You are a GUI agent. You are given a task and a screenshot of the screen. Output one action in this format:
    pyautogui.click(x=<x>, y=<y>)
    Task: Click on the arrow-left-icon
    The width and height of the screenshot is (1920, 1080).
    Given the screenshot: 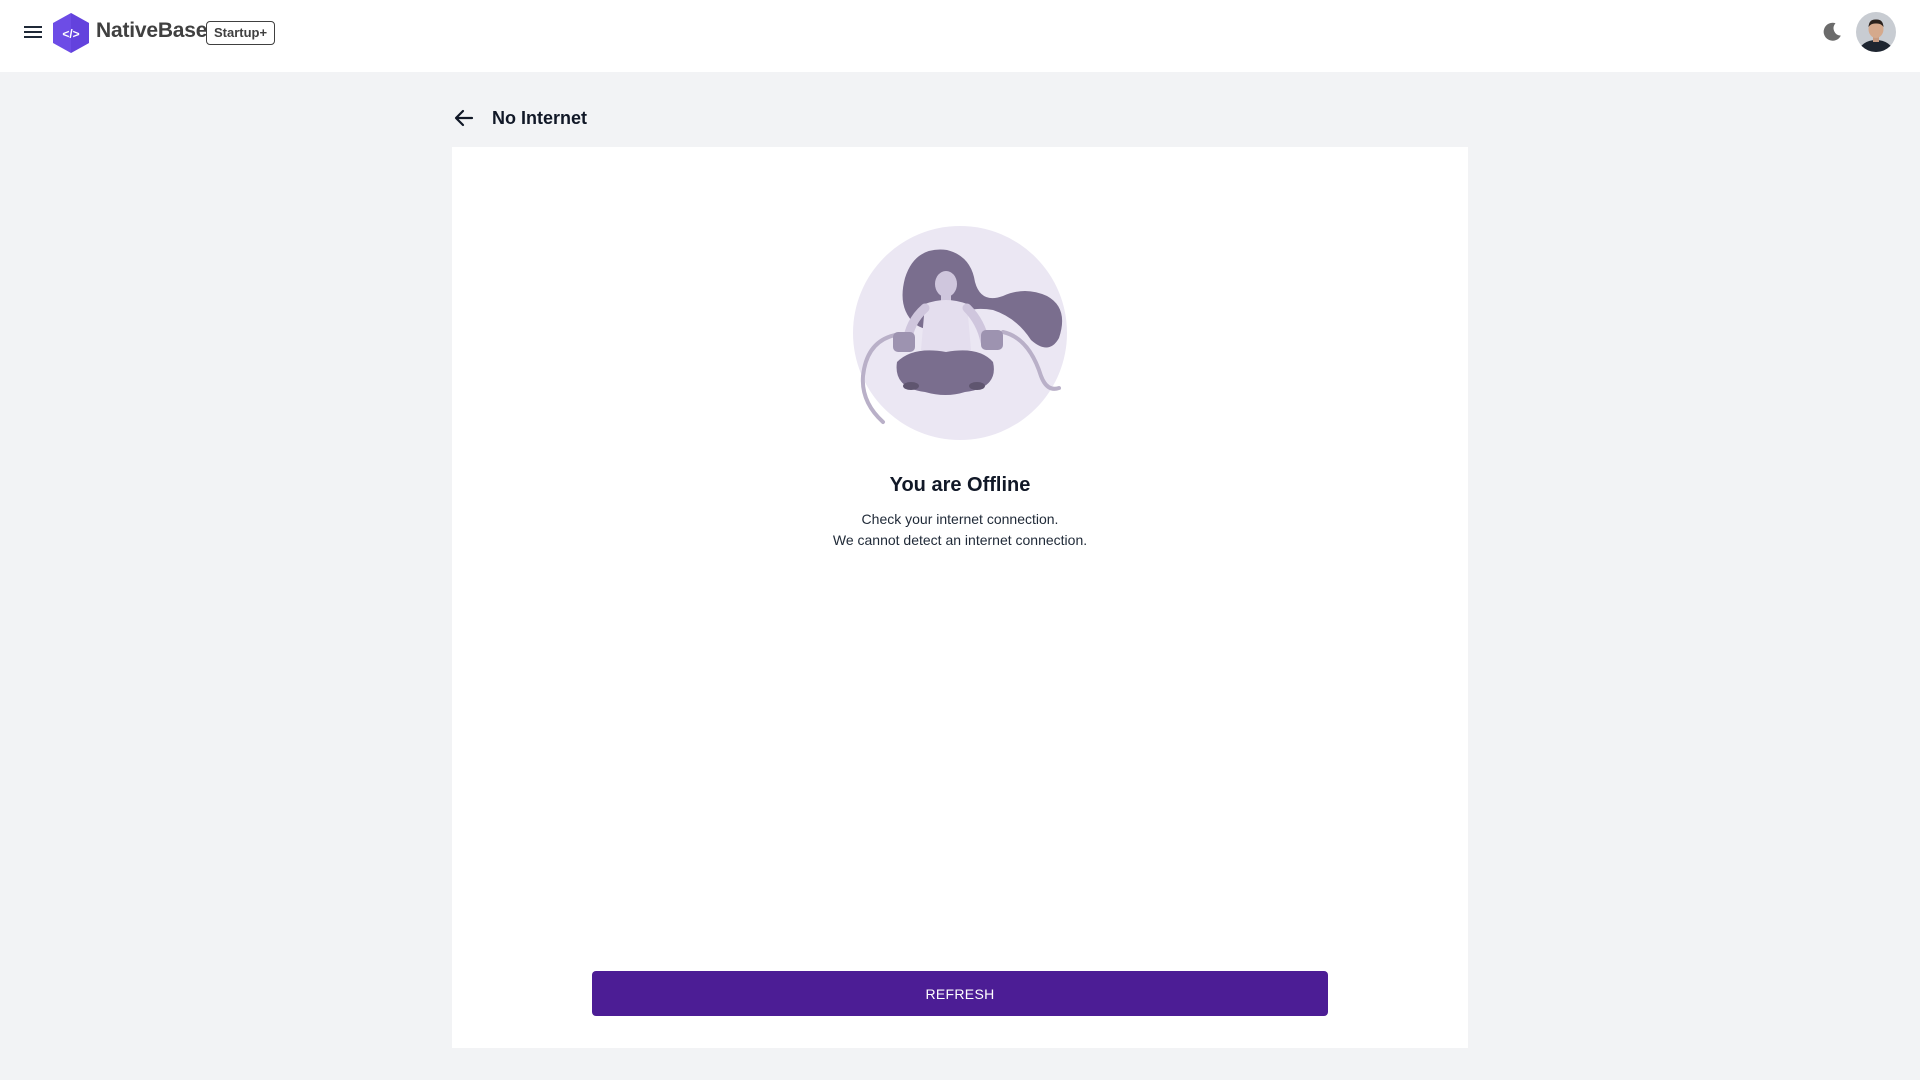 What is the action you would take?
    pyautogui.click(x=464, y=118)
    